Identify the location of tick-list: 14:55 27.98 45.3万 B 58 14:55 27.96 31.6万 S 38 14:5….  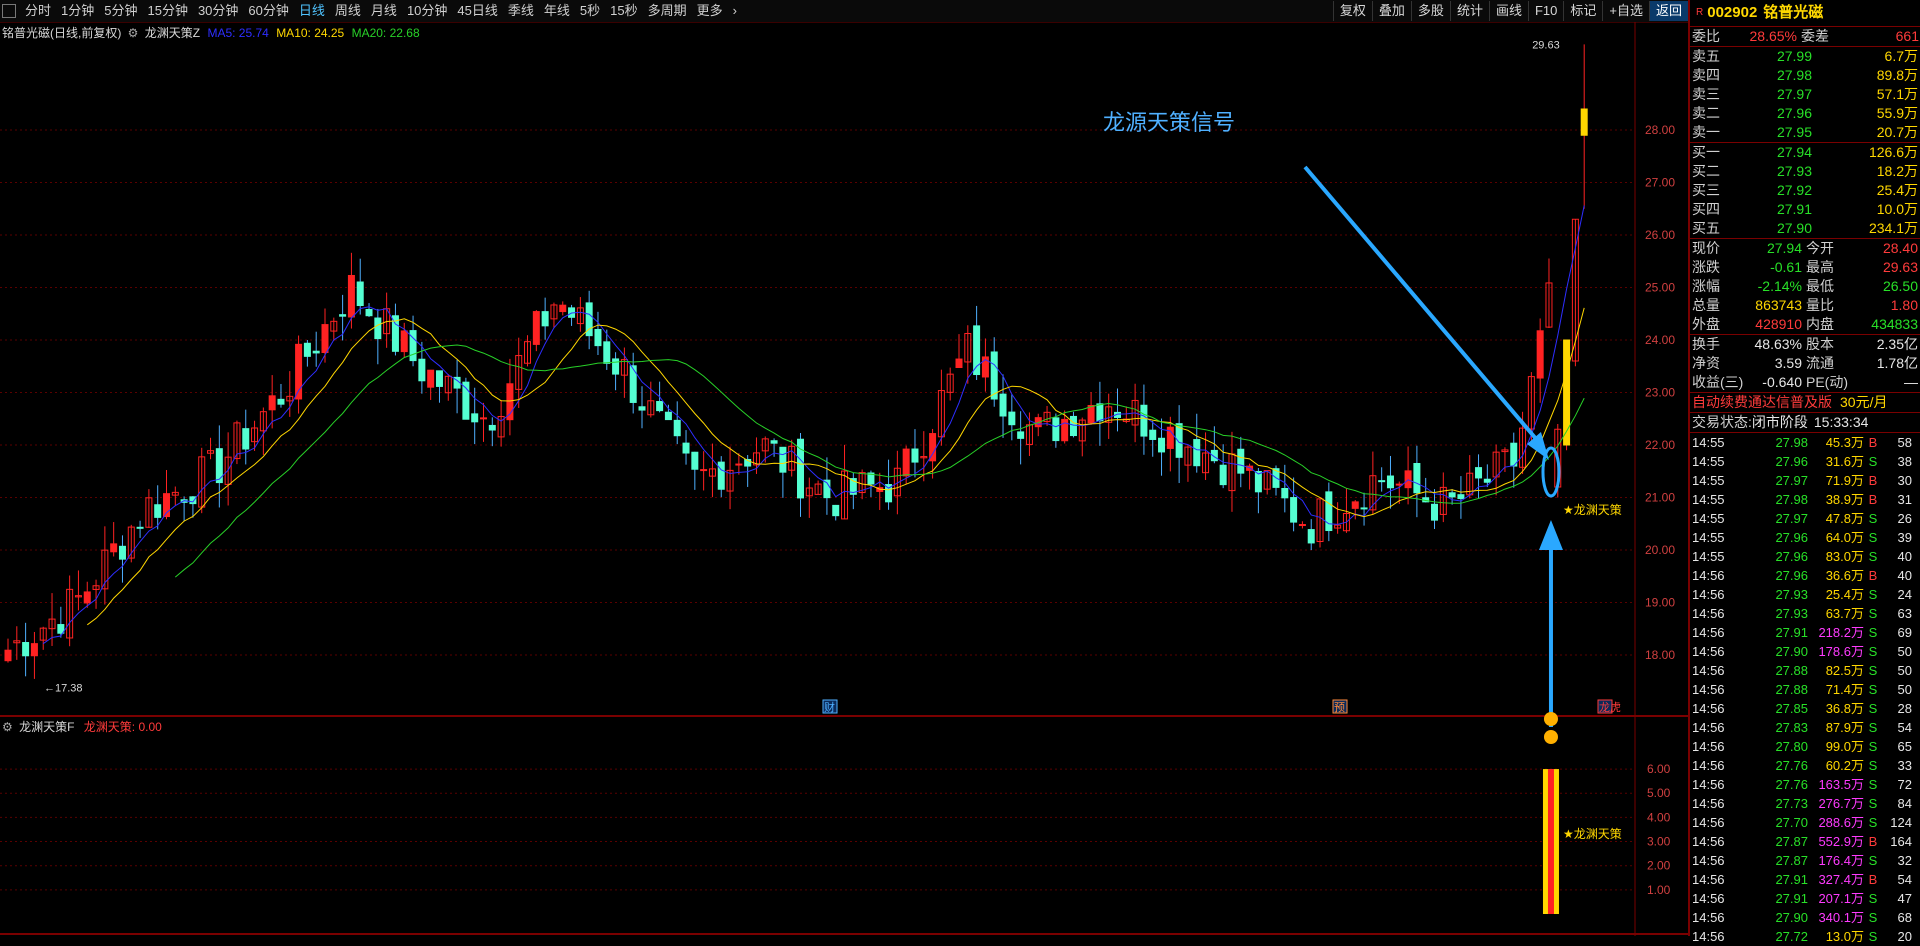
(1805, 689).